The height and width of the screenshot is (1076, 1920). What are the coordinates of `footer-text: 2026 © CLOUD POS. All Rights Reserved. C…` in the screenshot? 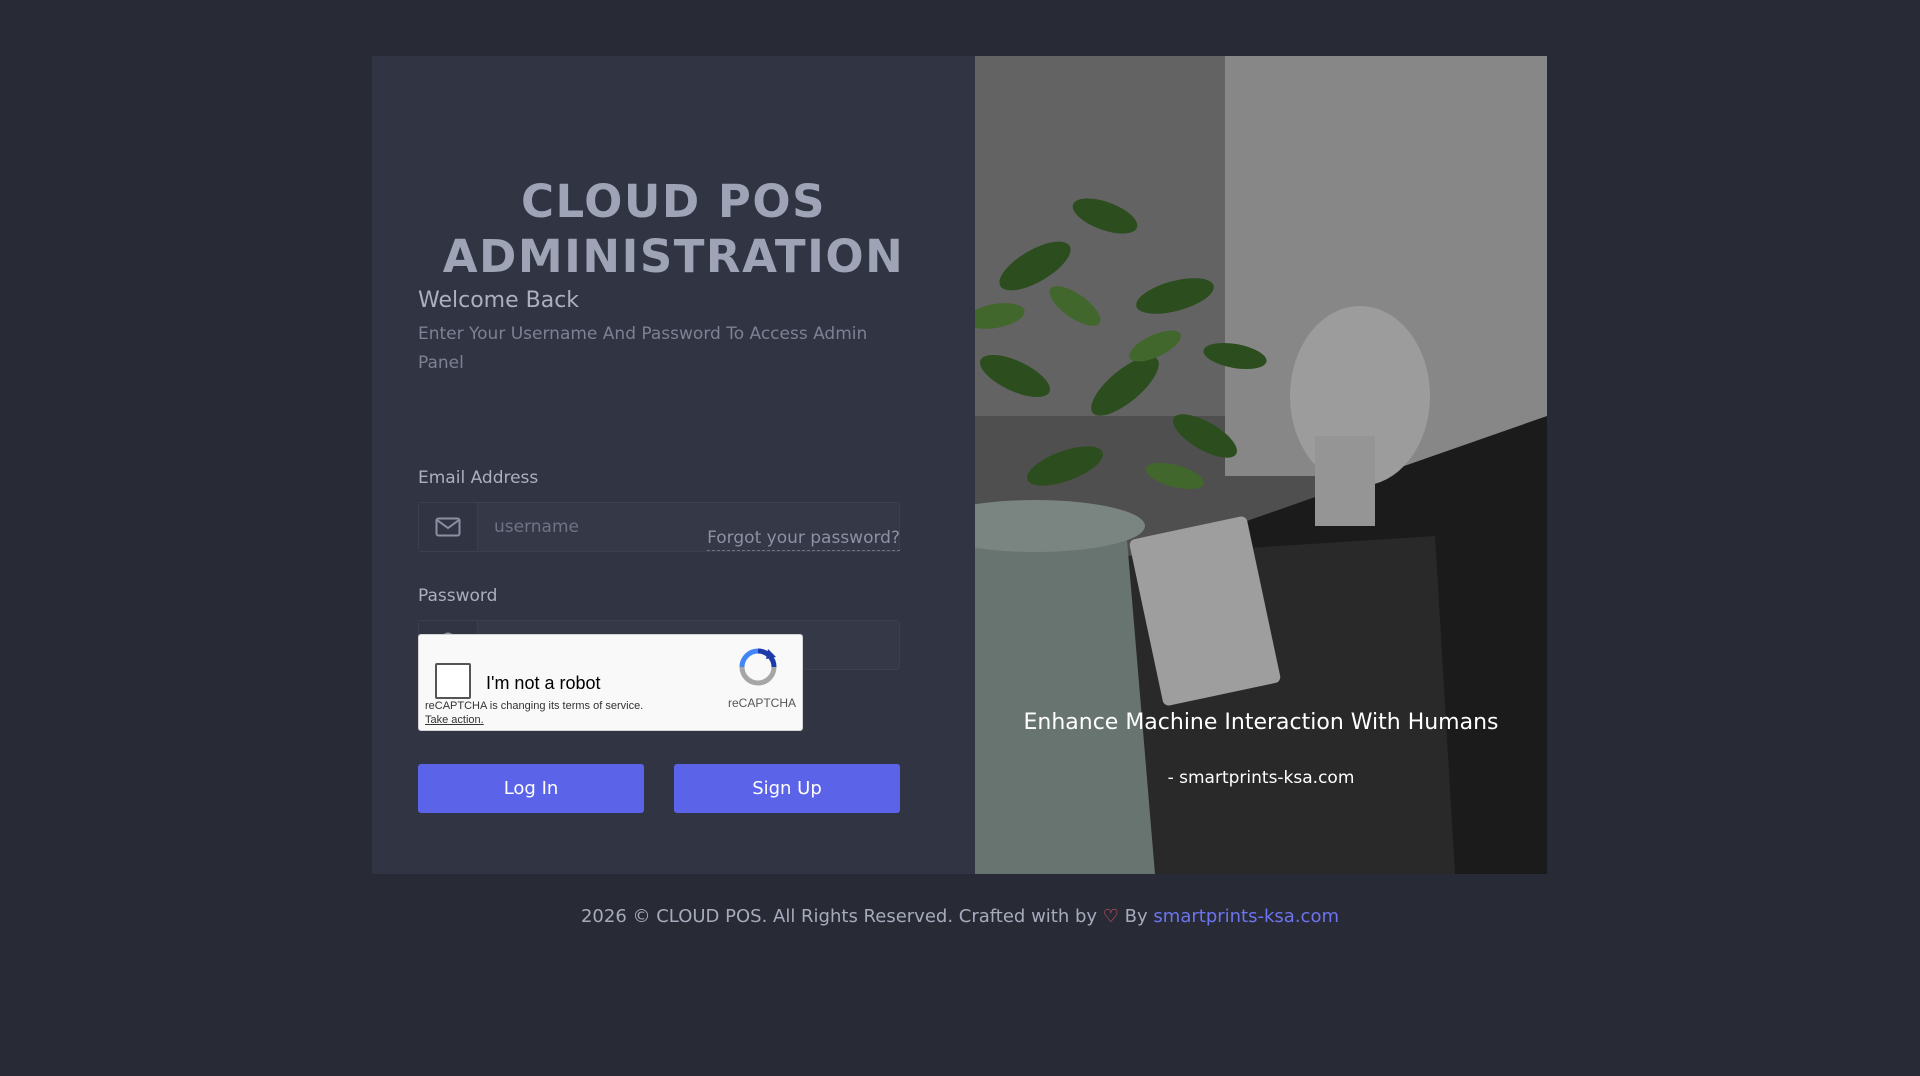 It's located at (839, 916).